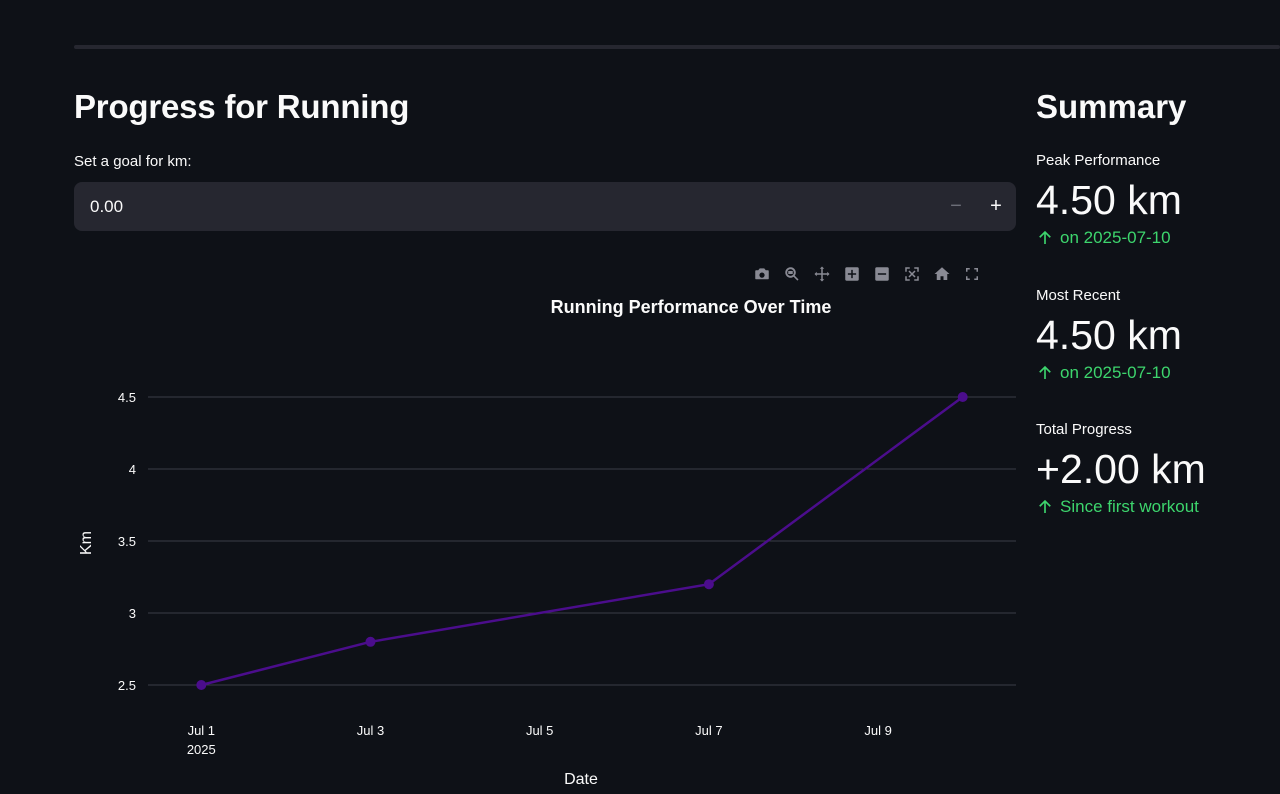 This screenshot has height=794, width=1280. I want to click on x-tick-label: Jul 9, so click(877, 730).